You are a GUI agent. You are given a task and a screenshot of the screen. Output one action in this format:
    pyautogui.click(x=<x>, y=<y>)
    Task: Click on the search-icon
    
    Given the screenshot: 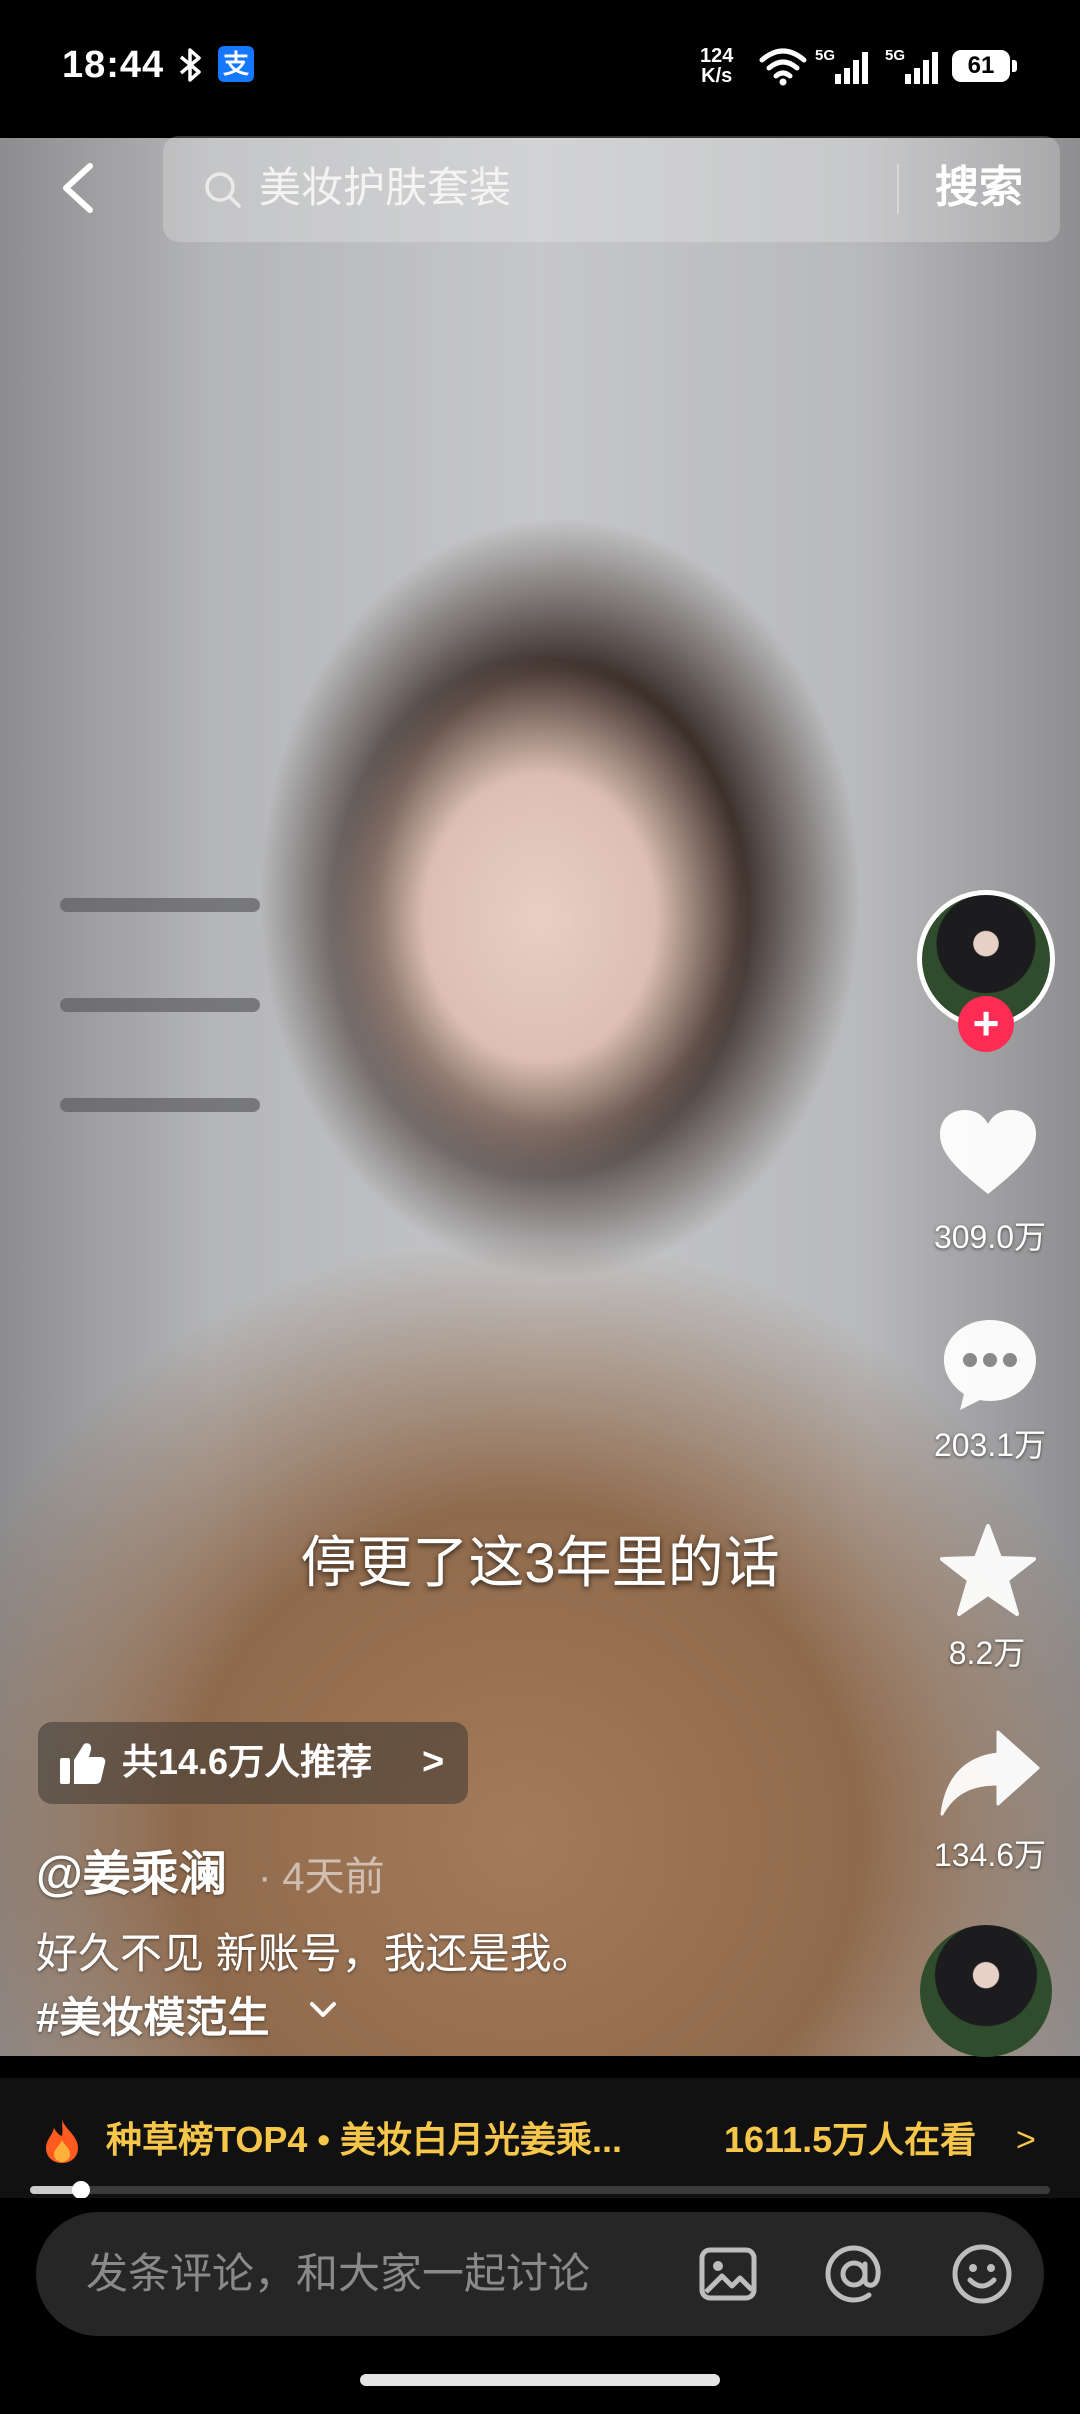 What is the action you would take?
    pyautogui.click(x=223, y=190)
    